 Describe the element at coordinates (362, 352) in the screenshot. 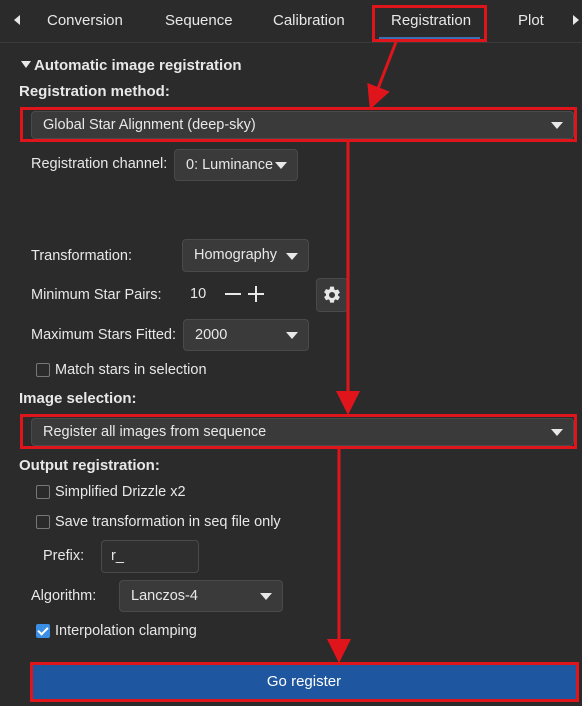

I see `annotation-arrows` at that location.